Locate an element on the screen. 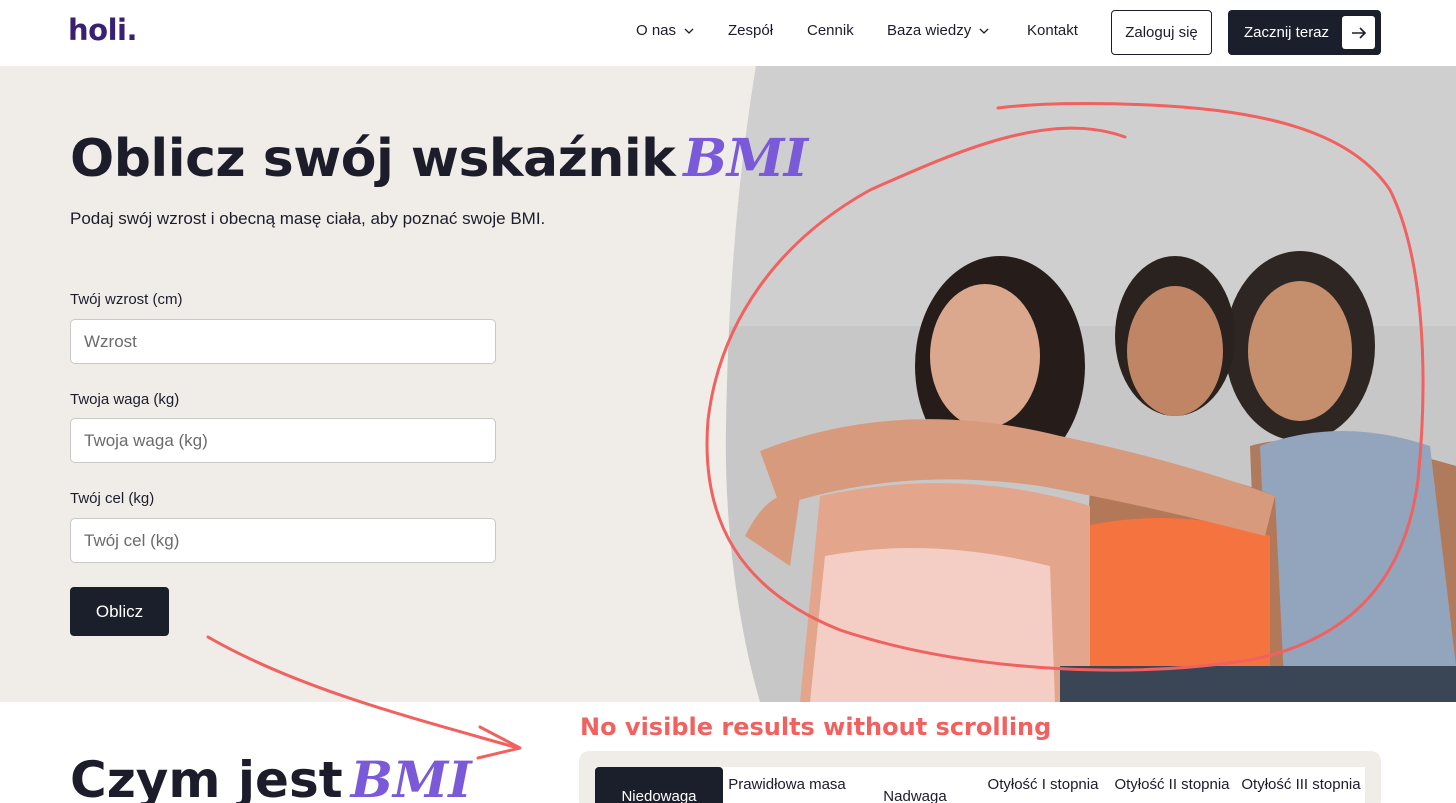  tab-otylosc-1: Otyłość I stopnia is located at coordinates (1043, 785).